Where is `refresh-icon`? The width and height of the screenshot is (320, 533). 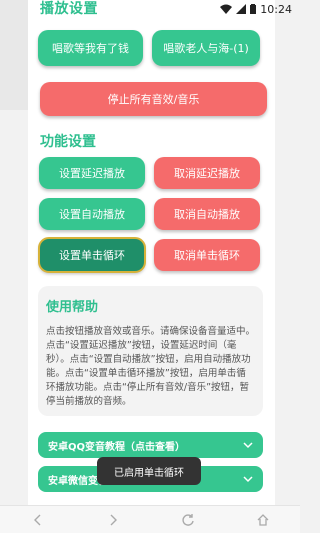 refresh-icon is located at coordinates (188, 520).